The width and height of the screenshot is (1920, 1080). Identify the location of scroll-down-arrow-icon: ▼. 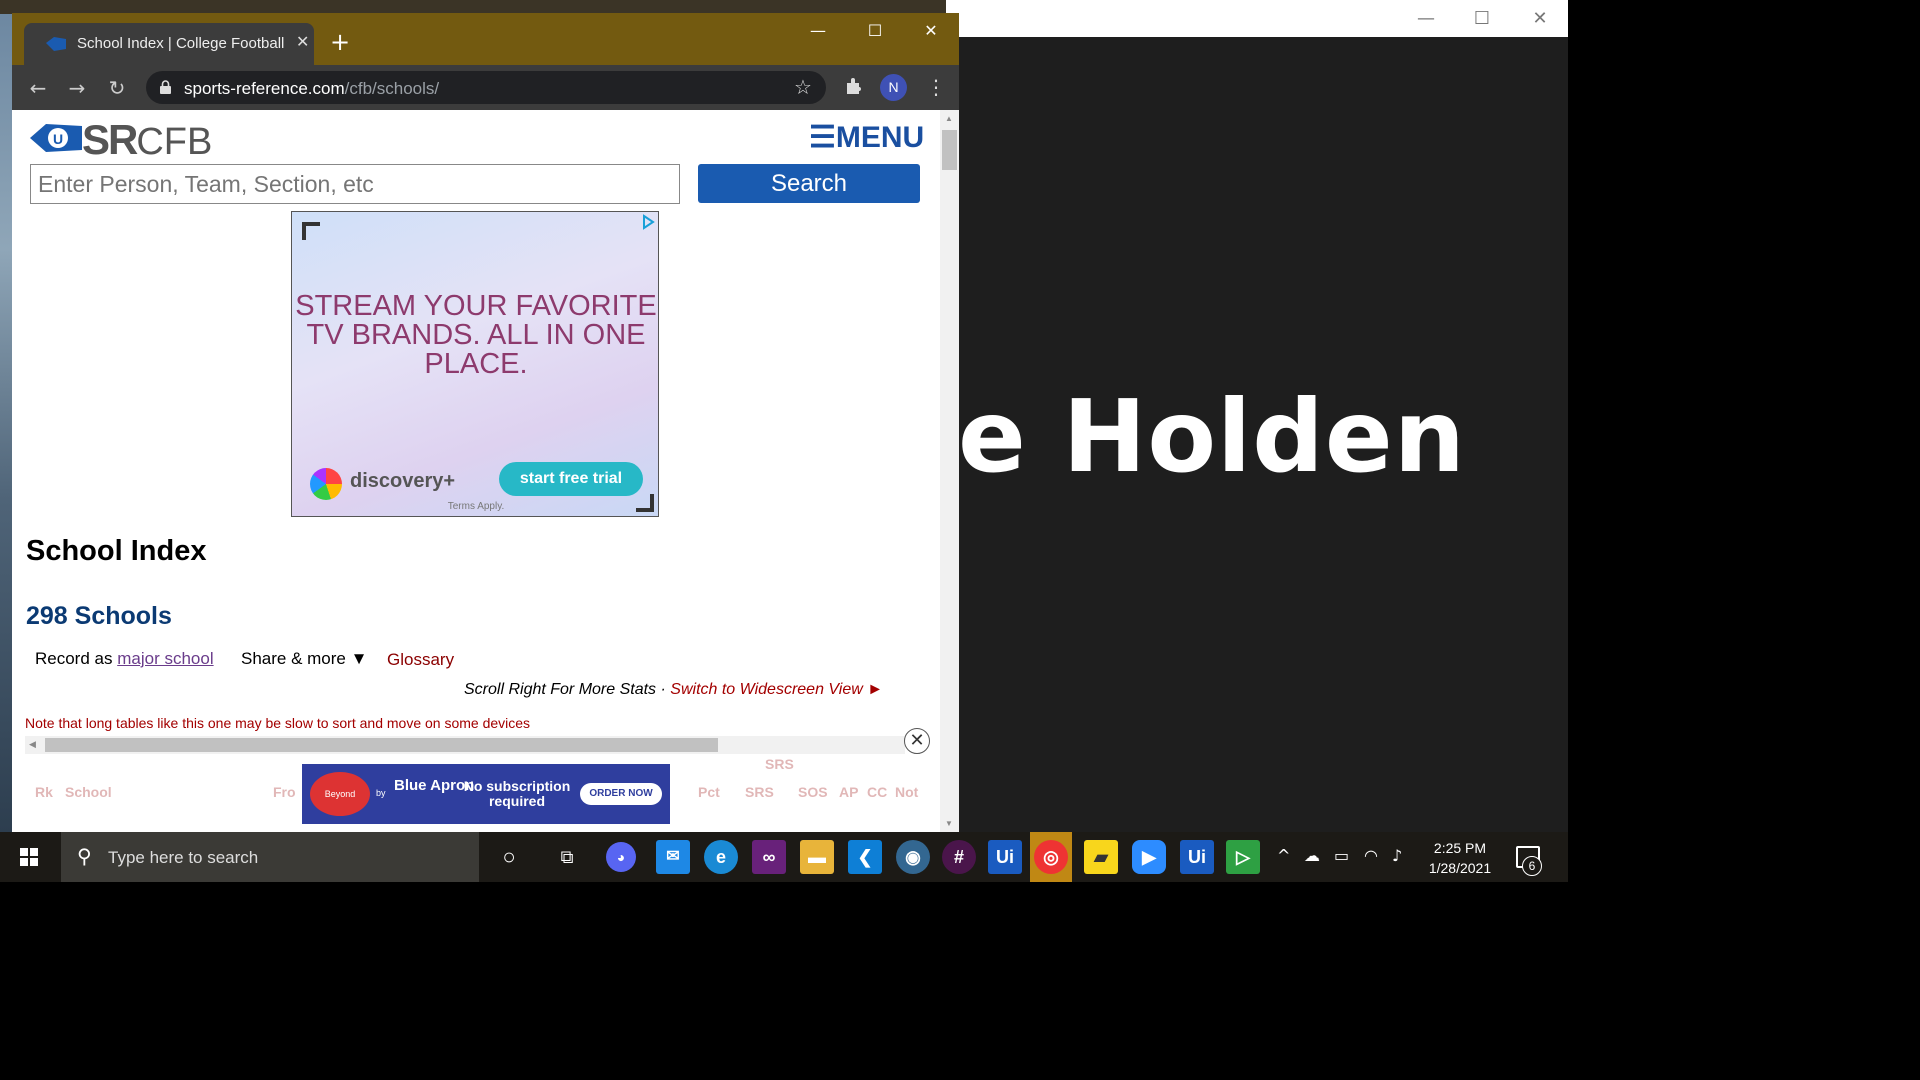
(949, 823).